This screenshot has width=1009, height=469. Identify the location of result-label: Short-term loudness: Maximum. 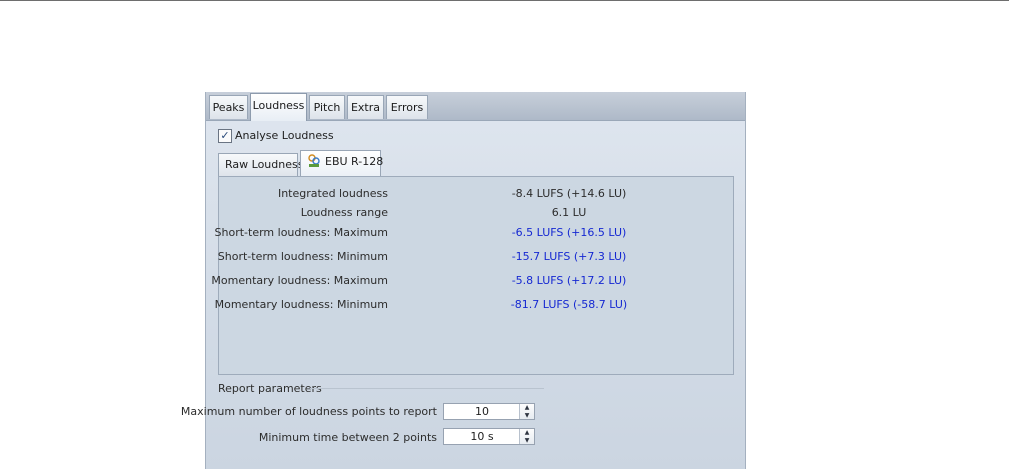
(301, 232).